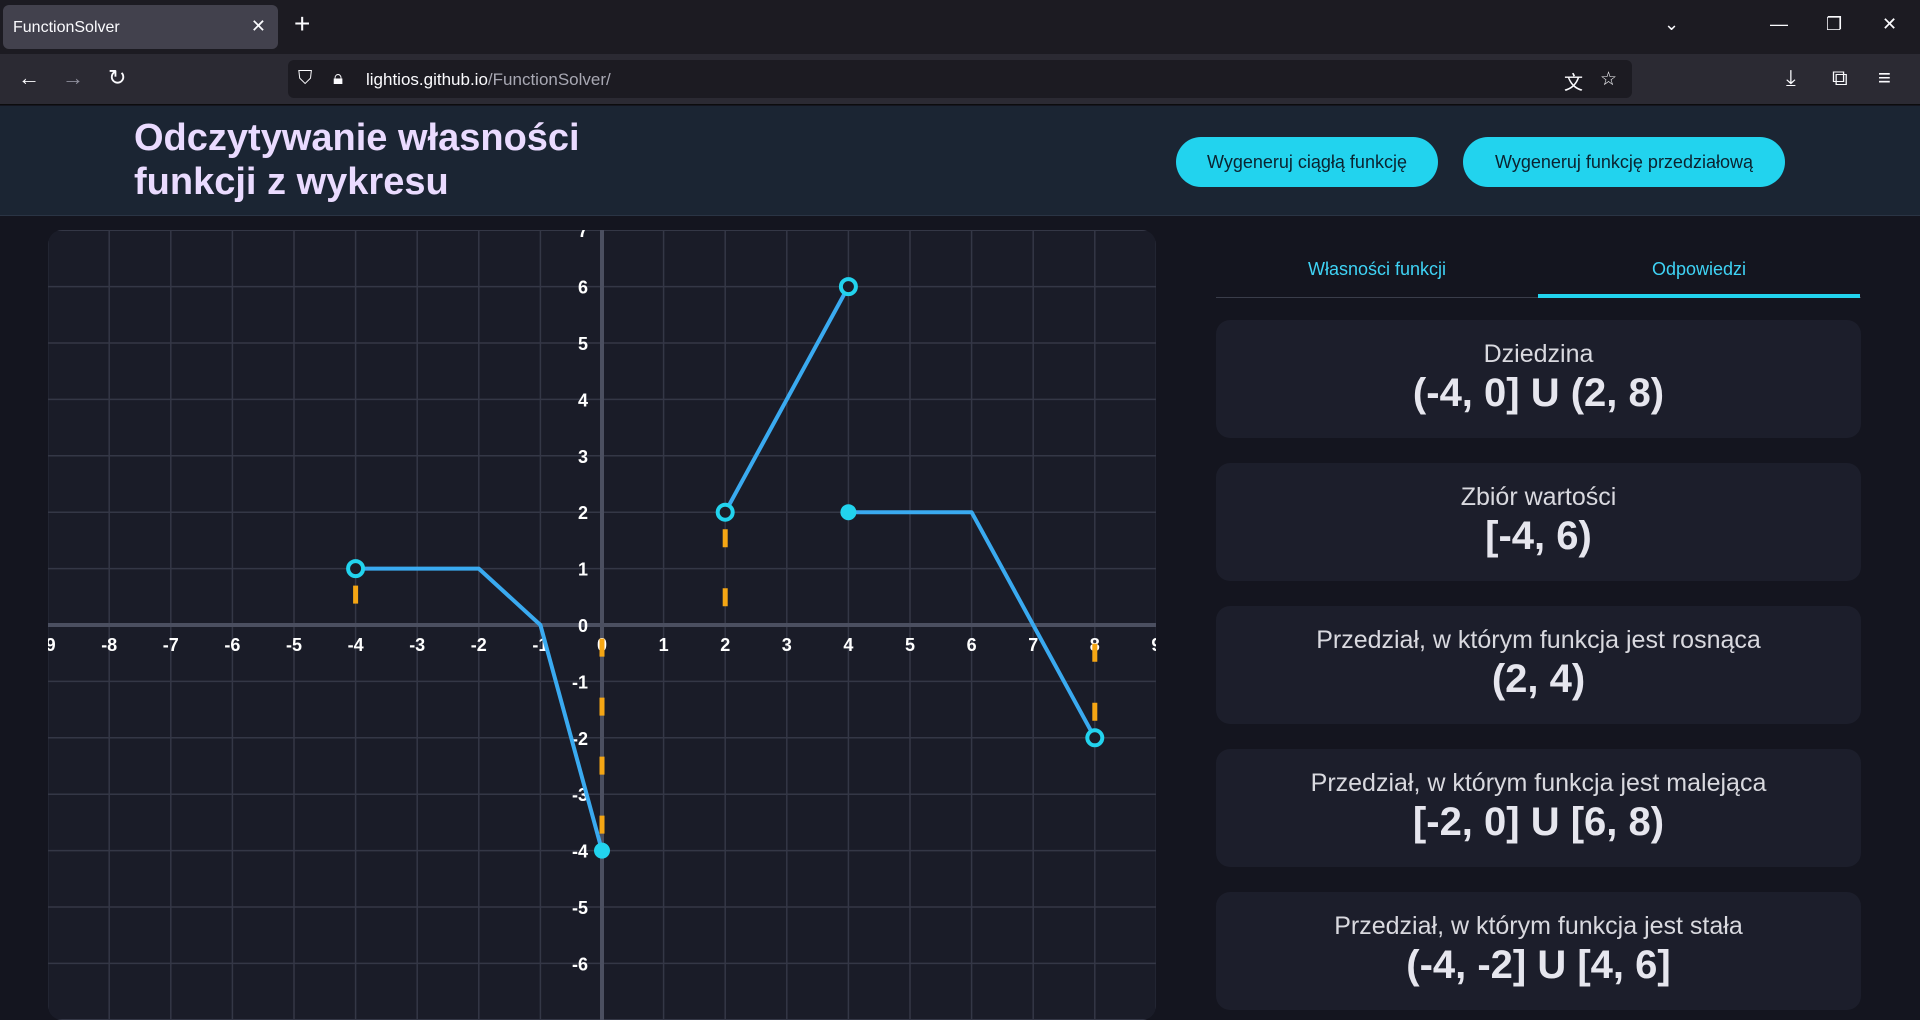  What do you see at coordinates (580, 964) in the screenshot?
I see `y-tick-label: -6` at bounding box center [580, 964].